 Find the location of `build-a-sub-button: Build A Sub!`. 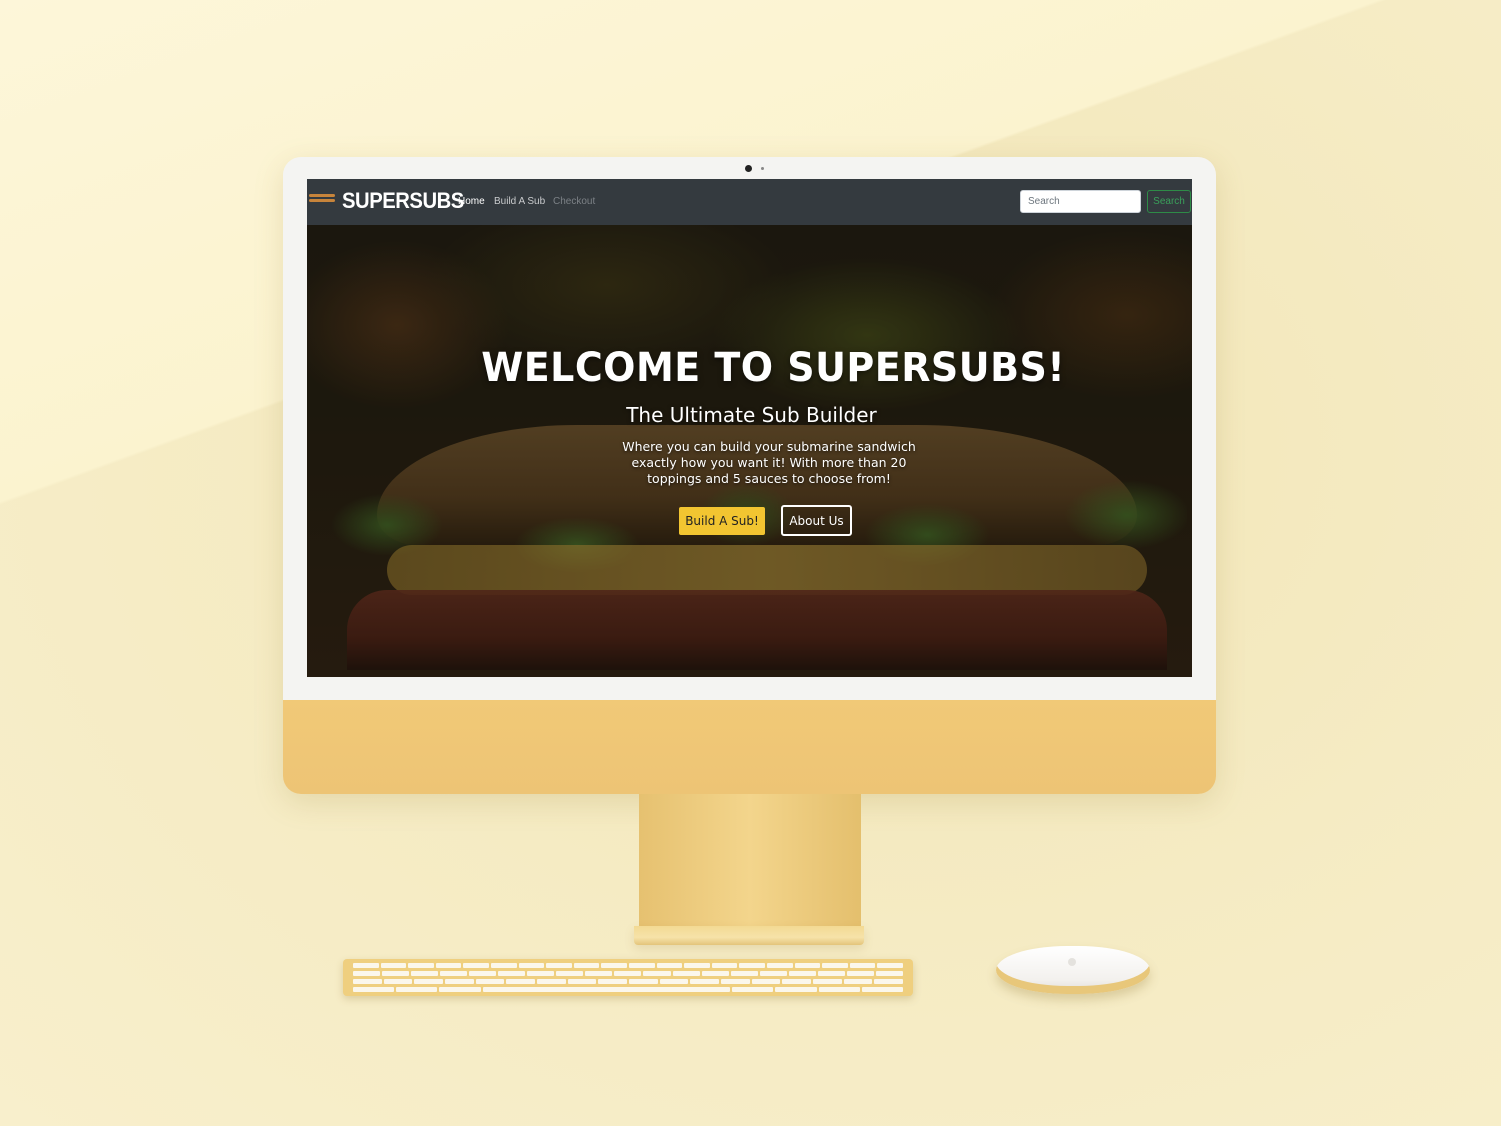

build-a-sub-button: Build A Sub! is located at coordinates (722, 521).